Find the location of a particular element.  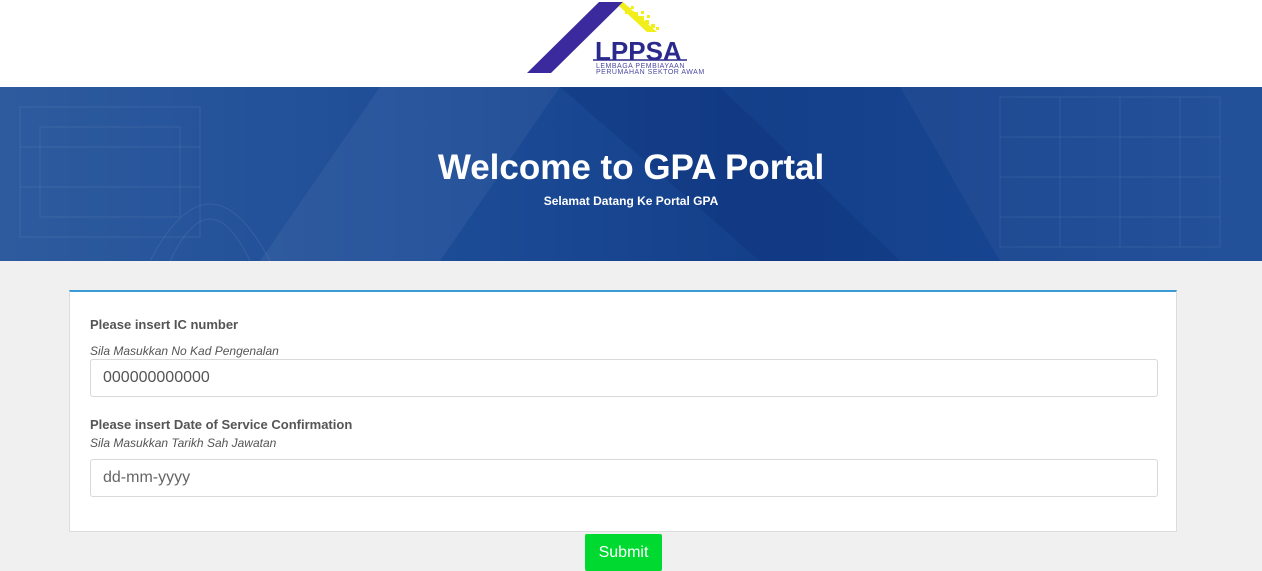

submit-button: Submit is located at coordinates (623, 552).